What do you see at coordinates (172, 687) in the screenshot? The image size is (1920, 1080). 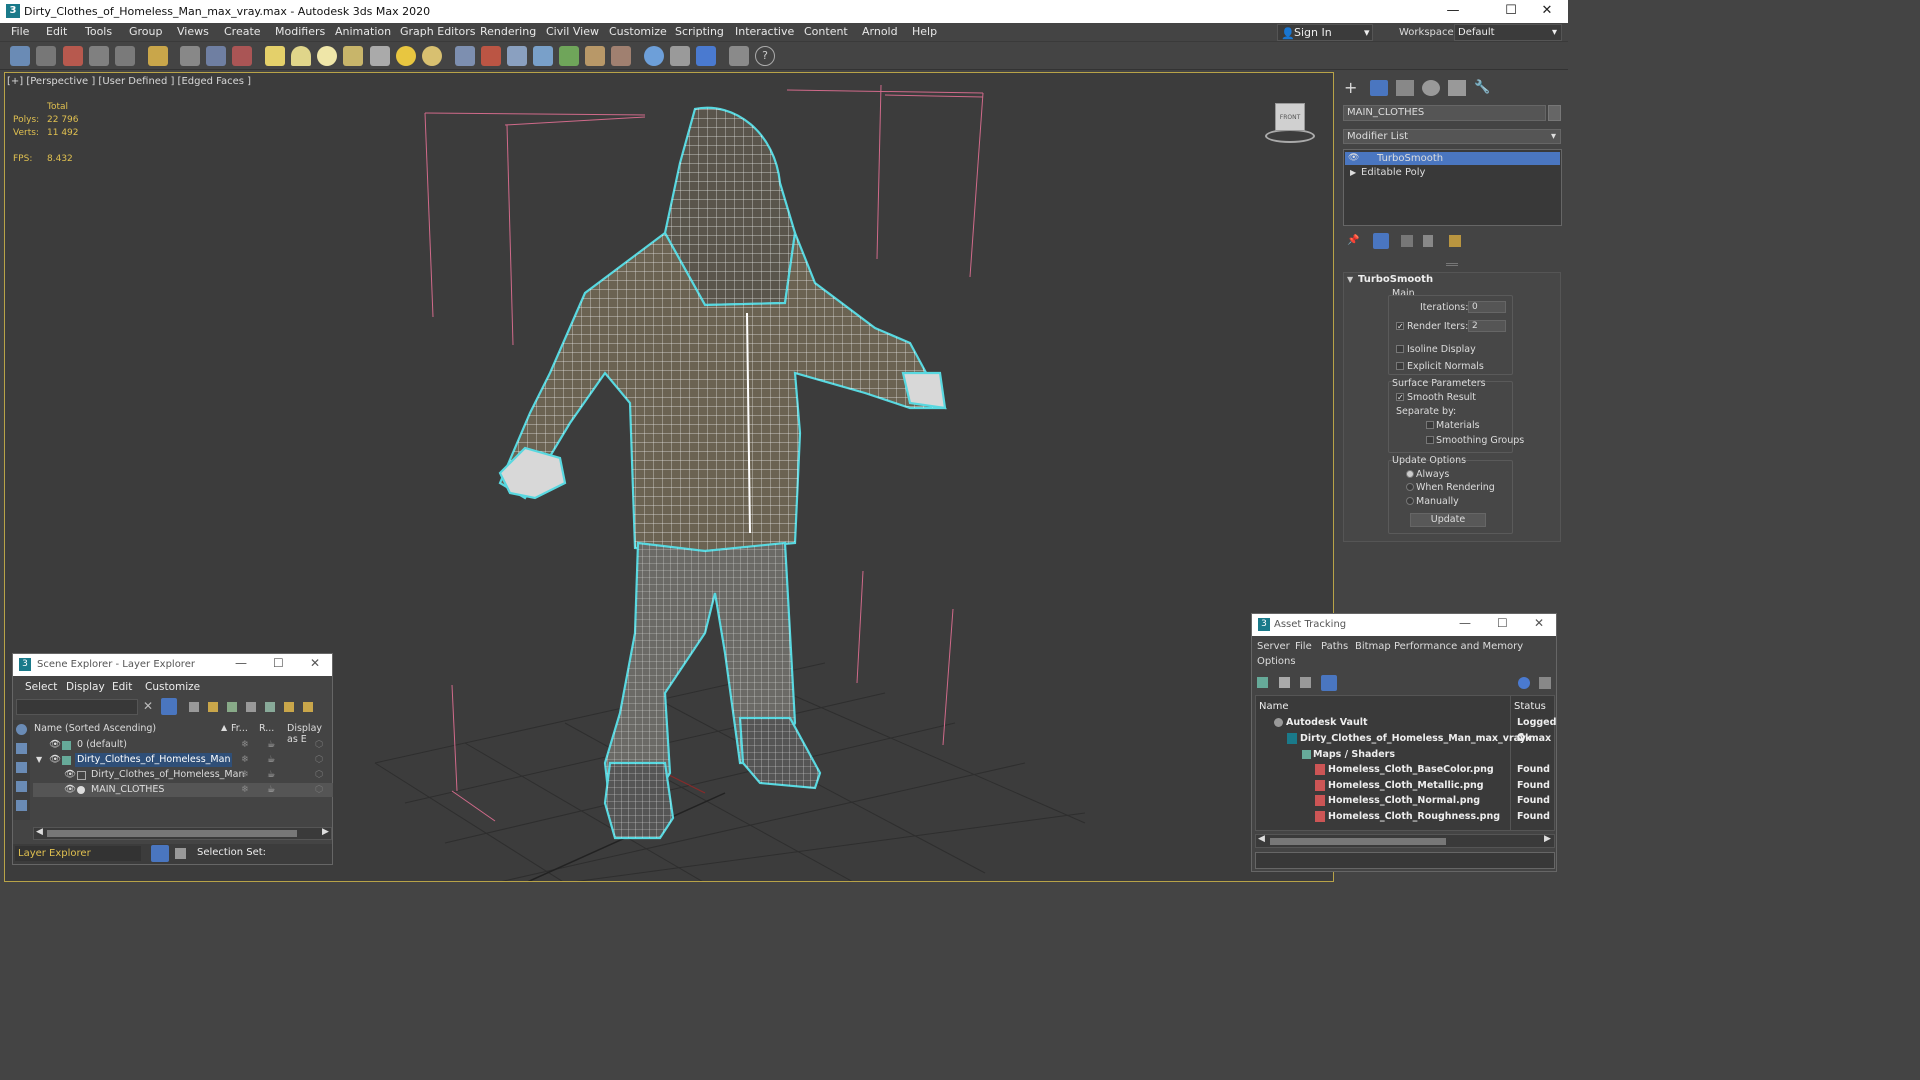 I see `se-menu-customize: Customize` at bounding box center [172, 687].